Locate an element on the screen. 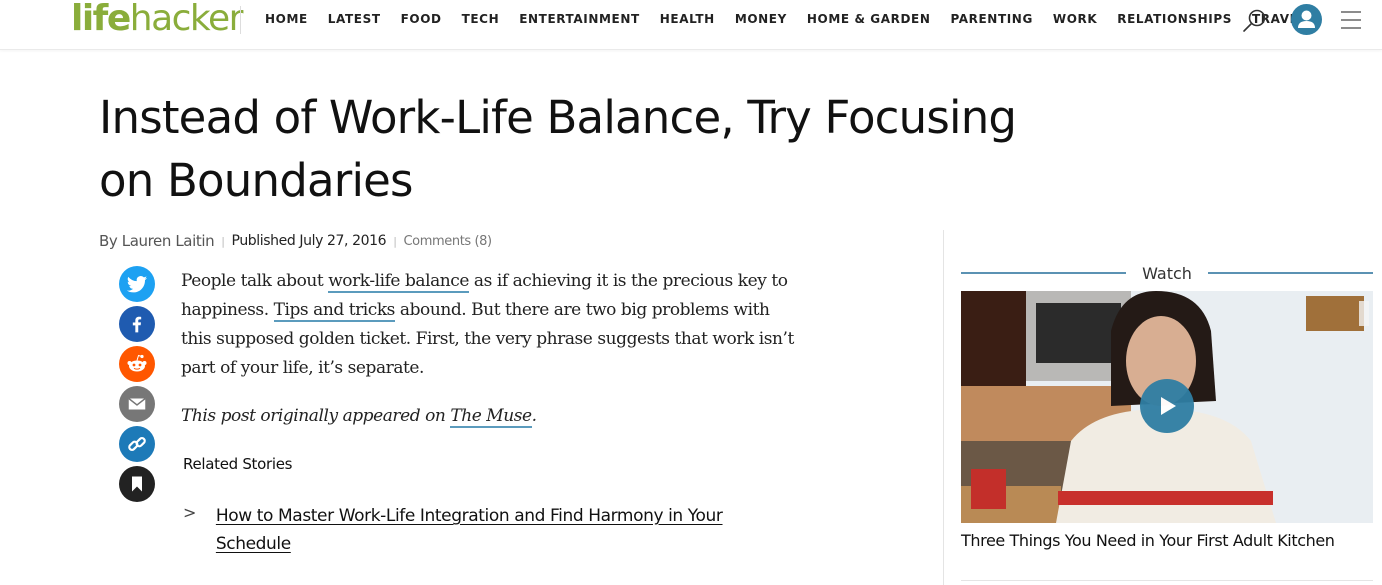  chevron-right-icon: > is located at coordinates (190, 512).